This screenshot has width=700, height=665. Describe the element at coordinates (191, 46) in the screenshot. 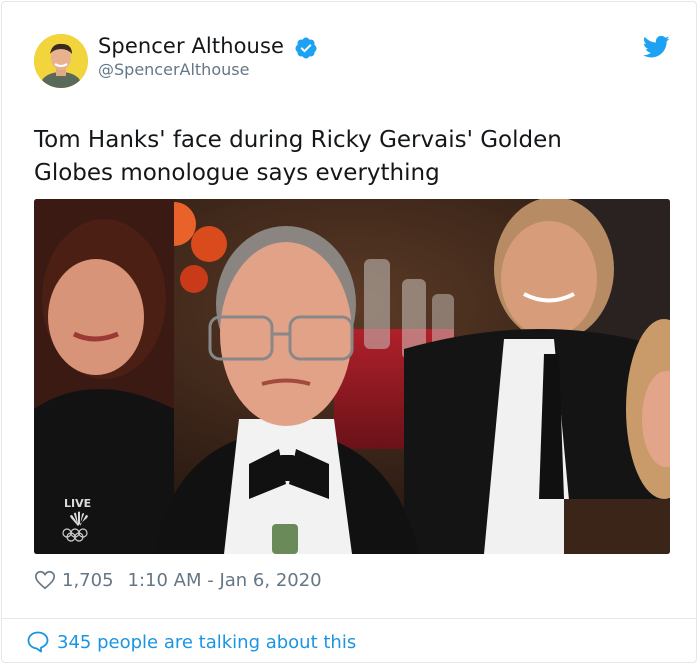

I see `author-name: Spencer Althouse` at that location.